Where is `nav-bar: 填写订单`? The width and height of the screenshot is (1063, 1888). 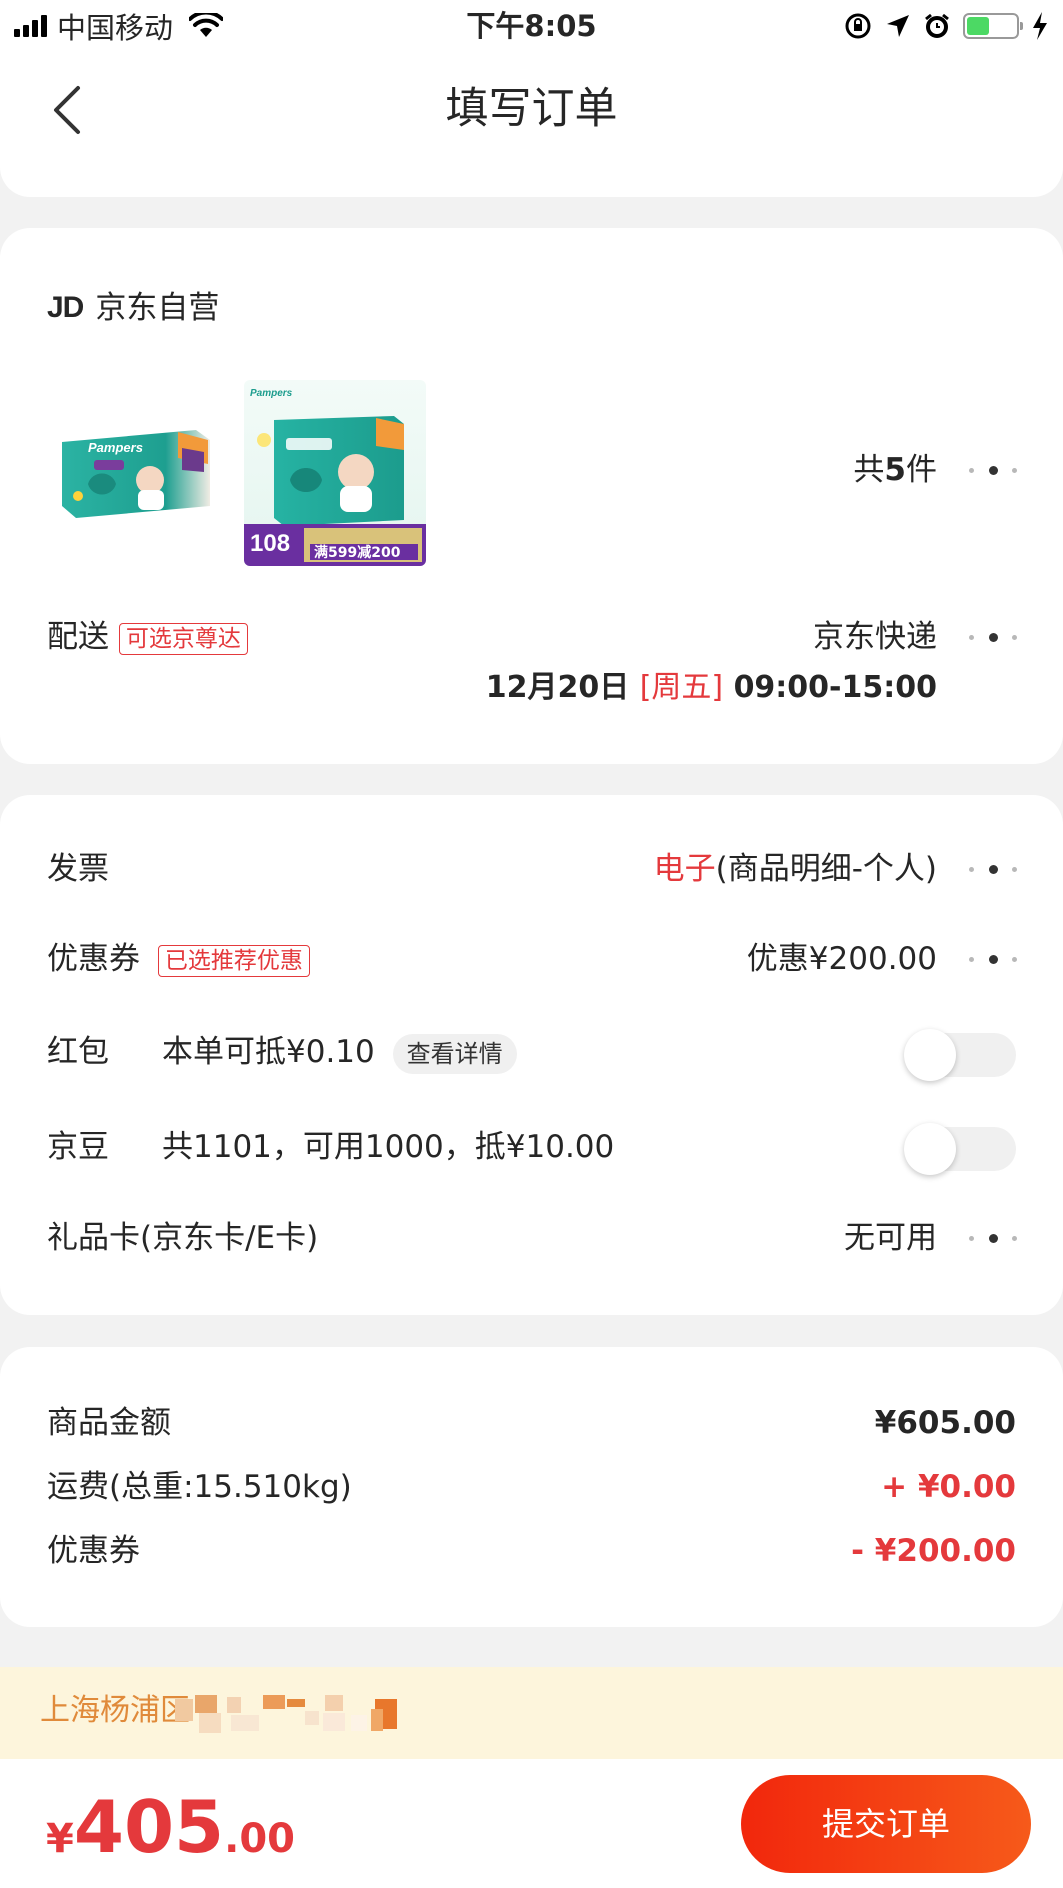 nav-bar: 填写订单 is located at coordinates (531, 125).